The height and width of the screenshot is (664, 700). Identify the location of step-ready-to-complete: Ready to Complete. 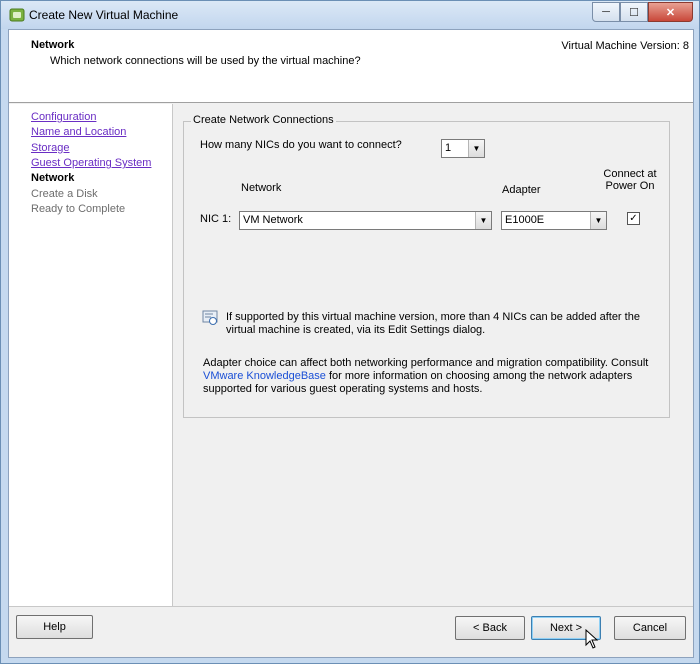
(78, 209).